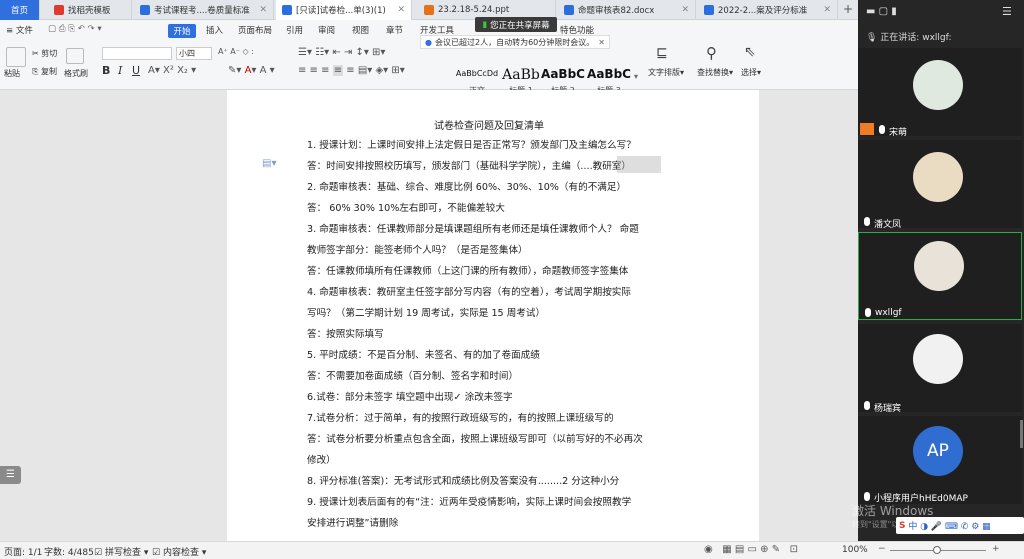  I want to click on paste-button: 粘贴, so click(12, 73).